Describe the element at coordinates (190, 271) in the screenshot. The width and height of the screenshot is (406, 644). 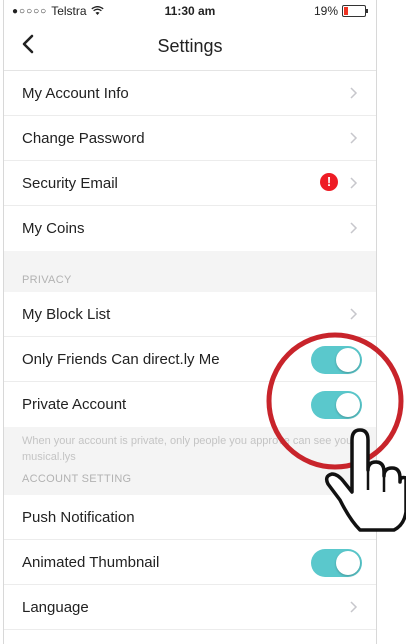
I see `section-header-privacy: PRIVACY` at that location.